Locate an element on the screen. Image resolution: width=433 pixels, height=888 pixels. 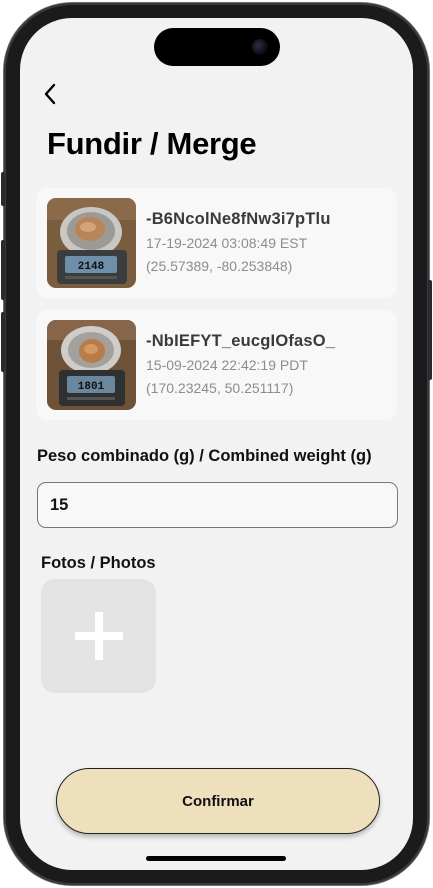
scale-readout: 2148 is located at coordinates (91, 267).